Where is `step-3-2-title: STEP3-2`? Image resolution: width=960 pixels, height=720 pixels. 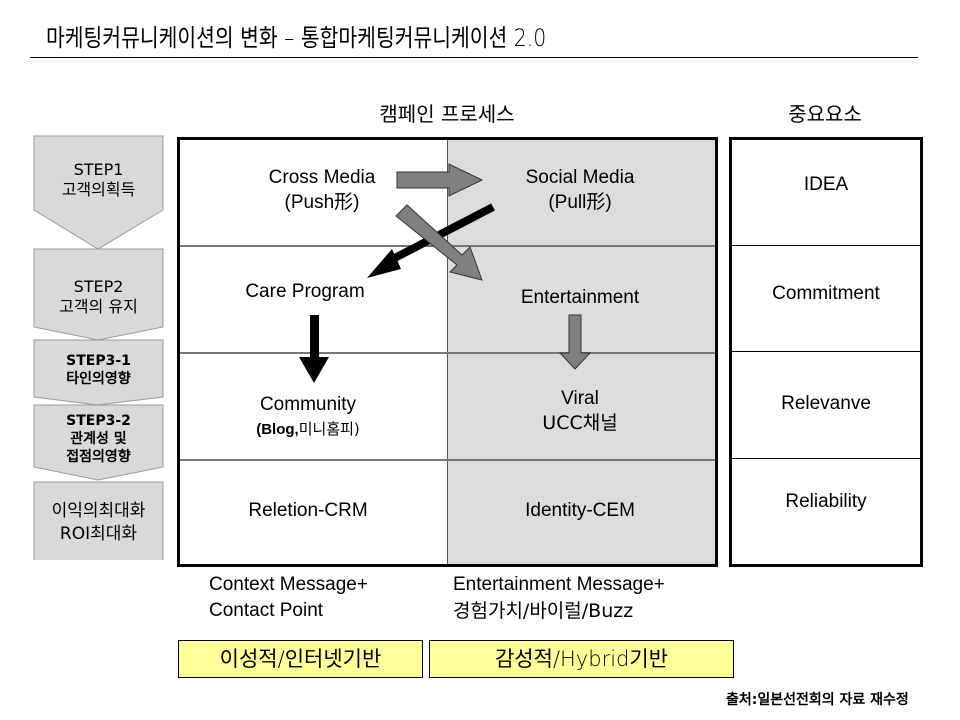
step-3-2-title: STEP3-2 is located at coordinates (98, 421).